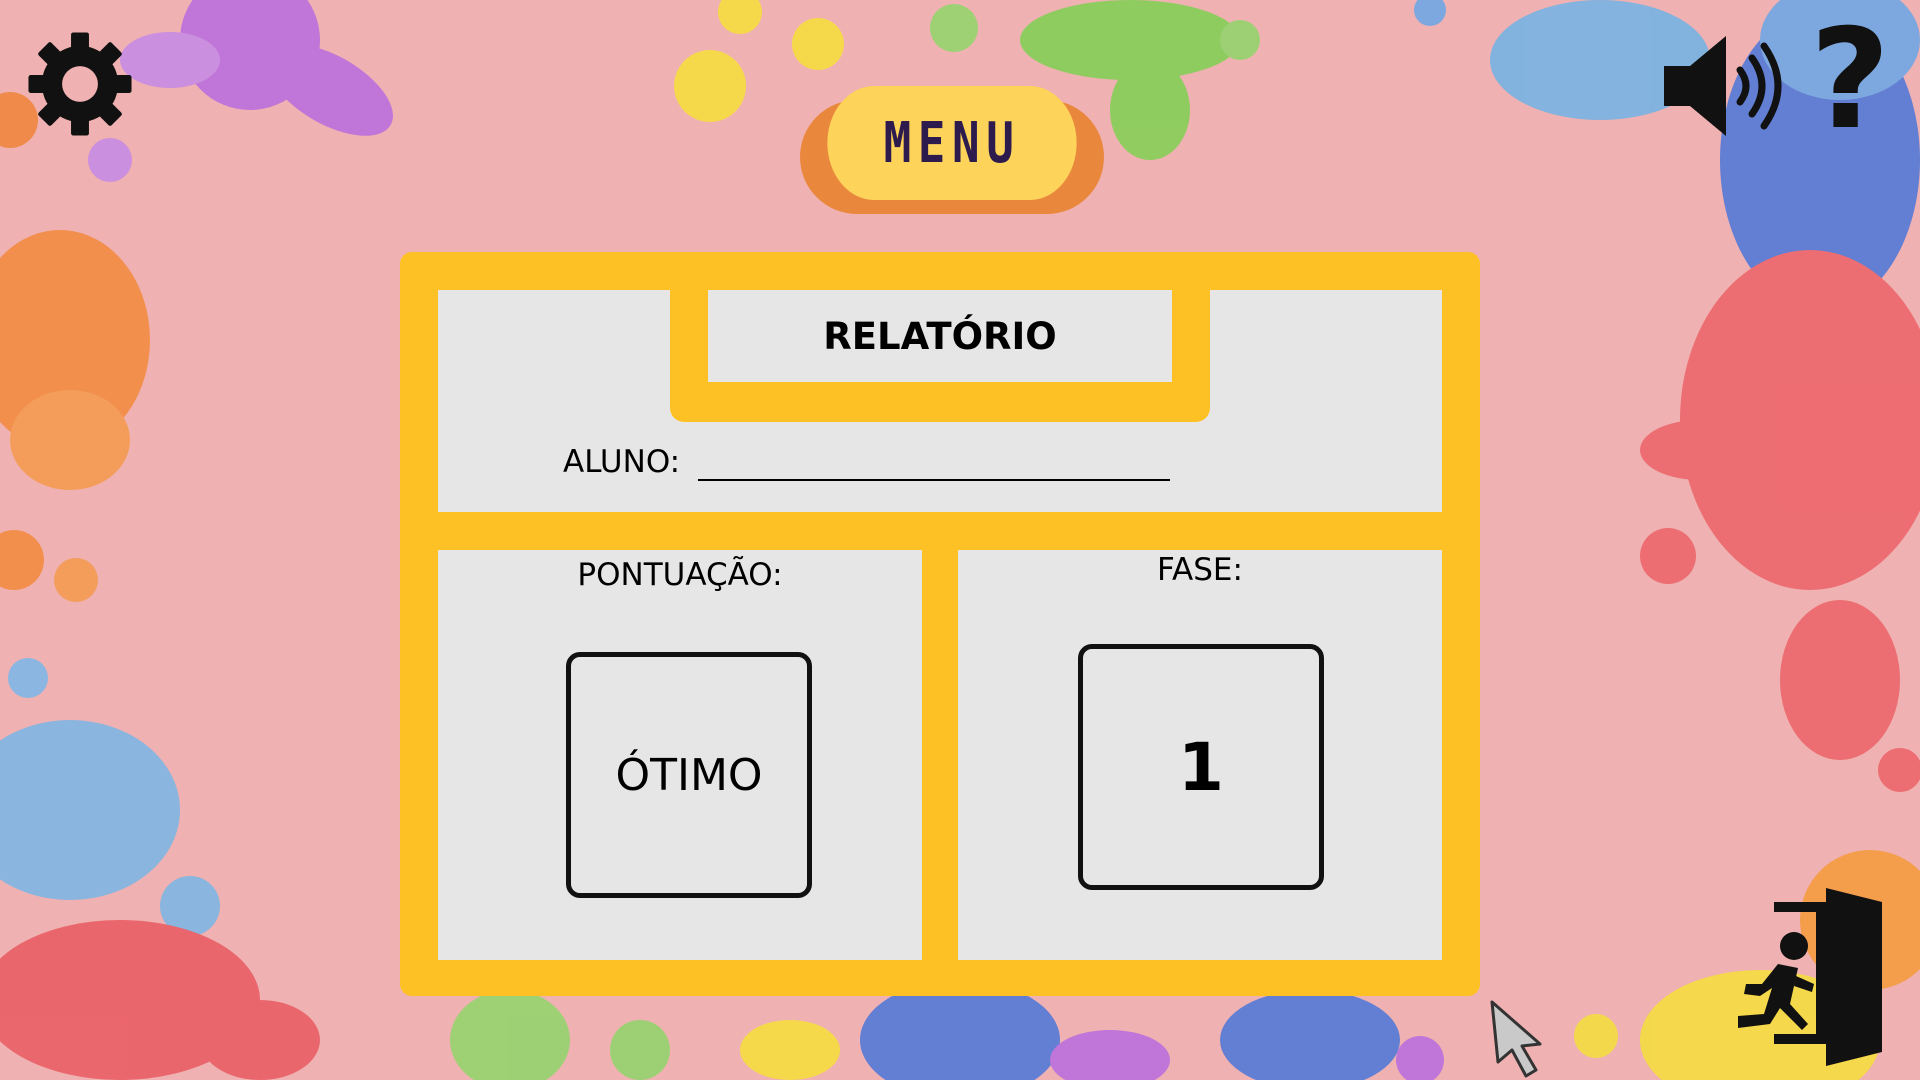 The height and width of the screenshot is (1080, 1920). I want to click on gear-icon, so click(80, 84).